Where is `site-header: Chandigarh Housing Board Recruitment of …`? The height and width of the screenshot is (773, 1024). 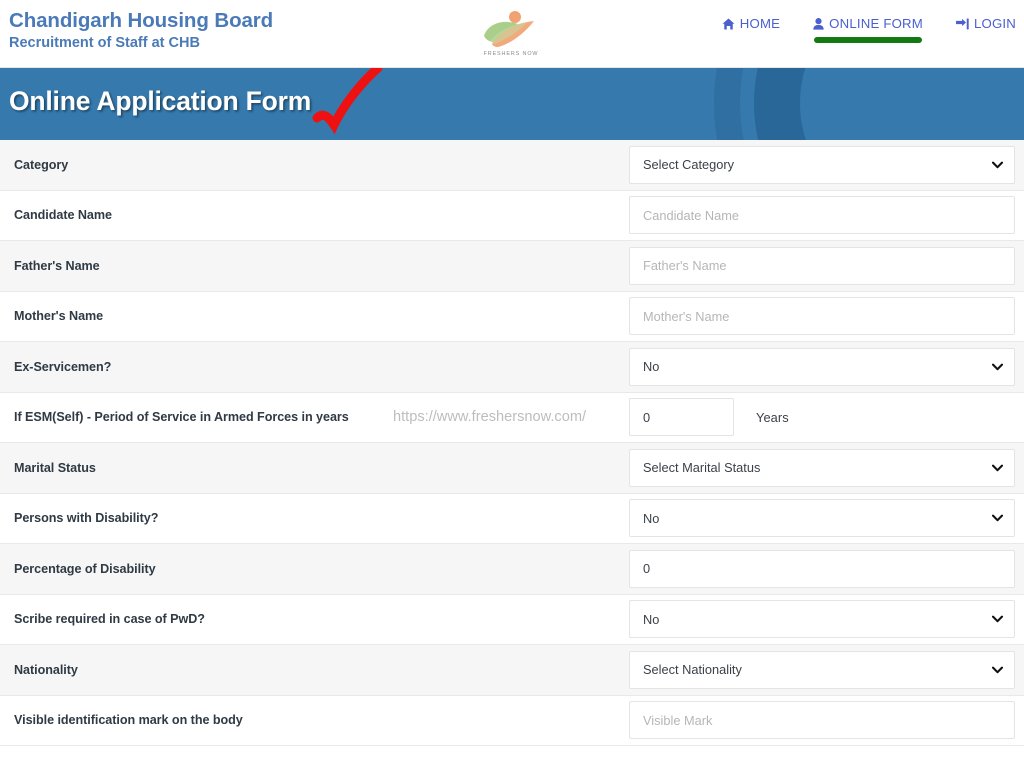 site-header: Chandigarh Housing Board Recruitment of … is located at coordinates (512, 34).